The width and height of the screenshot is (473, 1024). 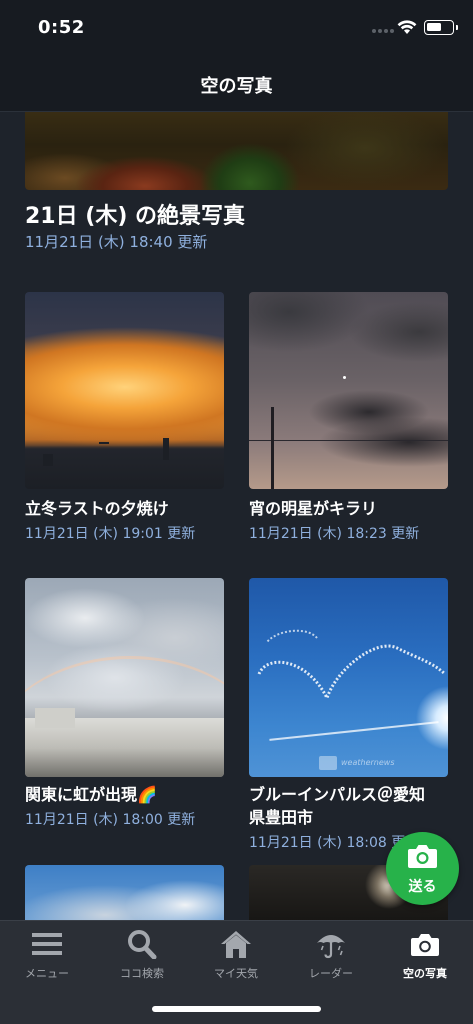 What do you see at coordinates (441, 27) in the screenshot?
I see `battery-icon` at bounding box center [441, 27].